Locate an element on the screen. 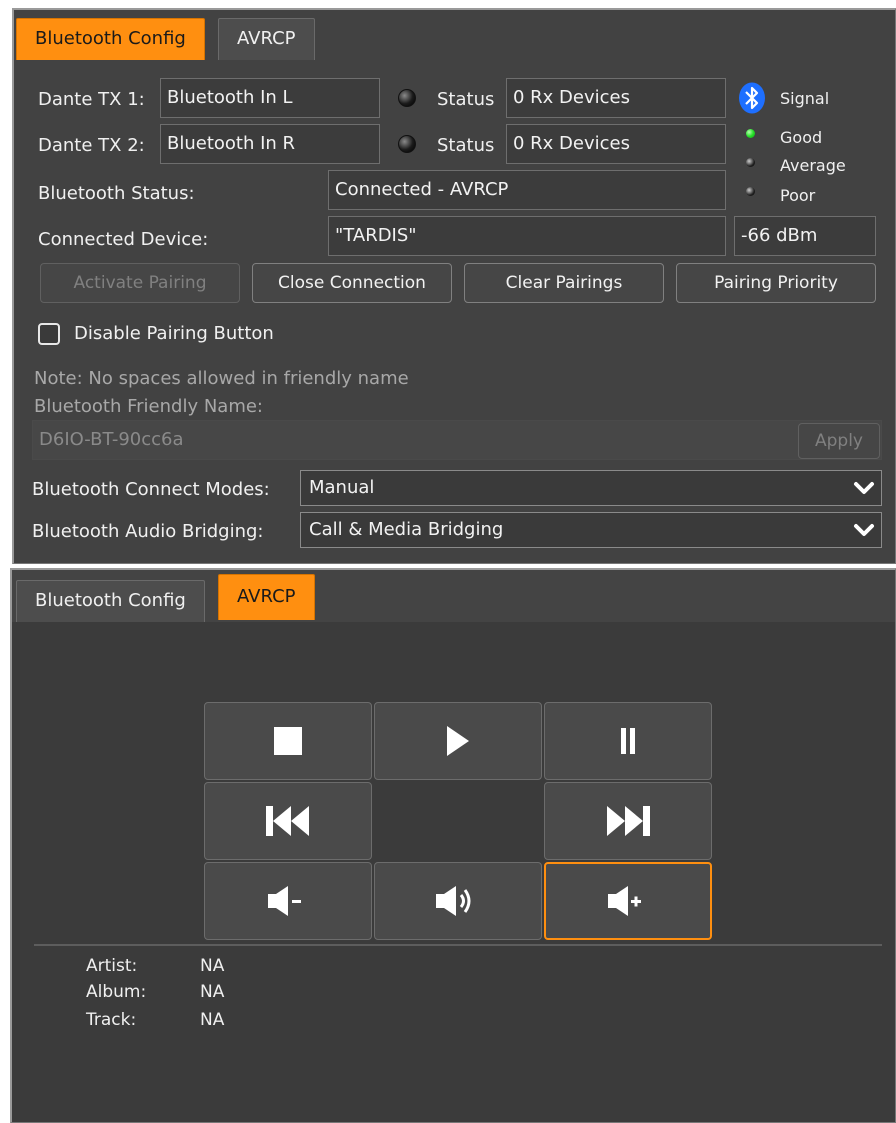 The image size is (896, 1123). connect-modes-select: Manual is located at coordinates (591, 488).